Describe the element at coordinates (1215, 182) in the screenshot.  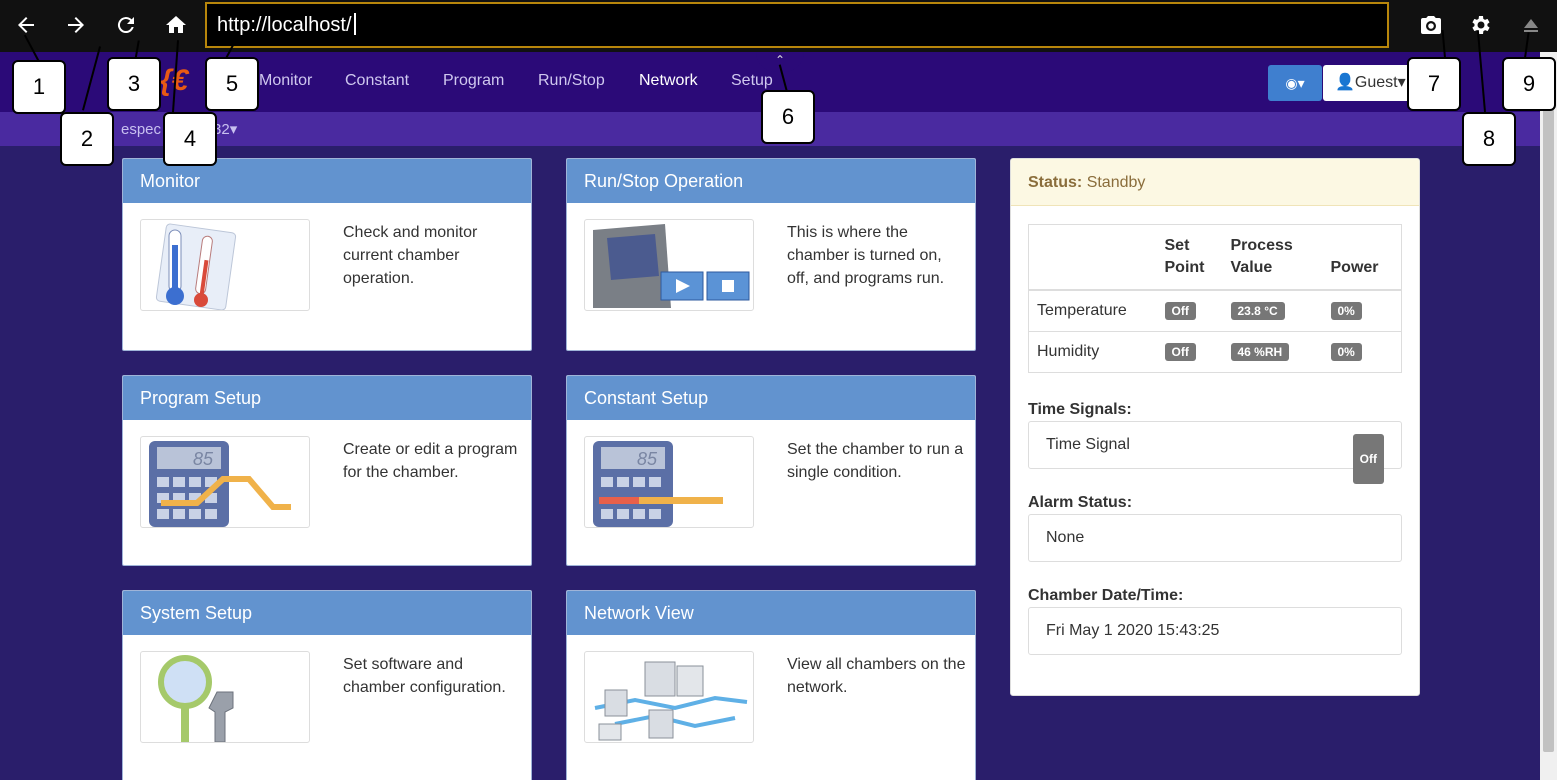
I see `status-header: Status: Standby` at that location.